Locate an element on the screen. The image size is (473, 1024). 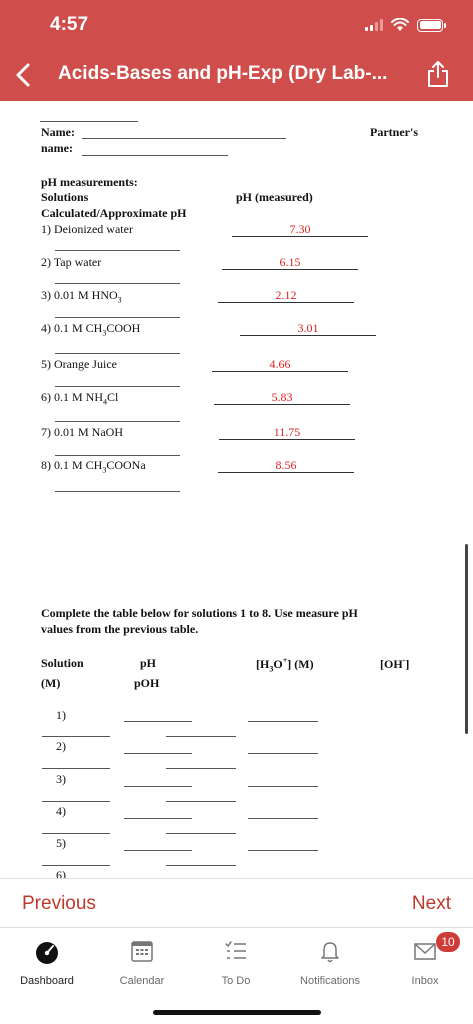
header-ph: pH is located at coordinates (148, 663).